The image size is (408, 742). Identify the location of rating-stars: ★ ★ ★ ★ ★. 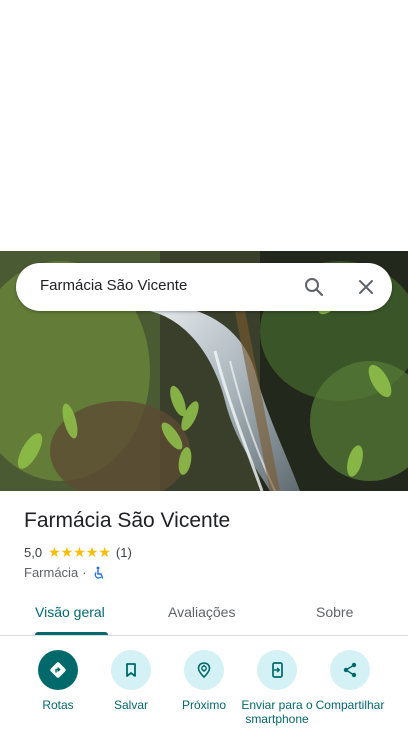
(79, 552).